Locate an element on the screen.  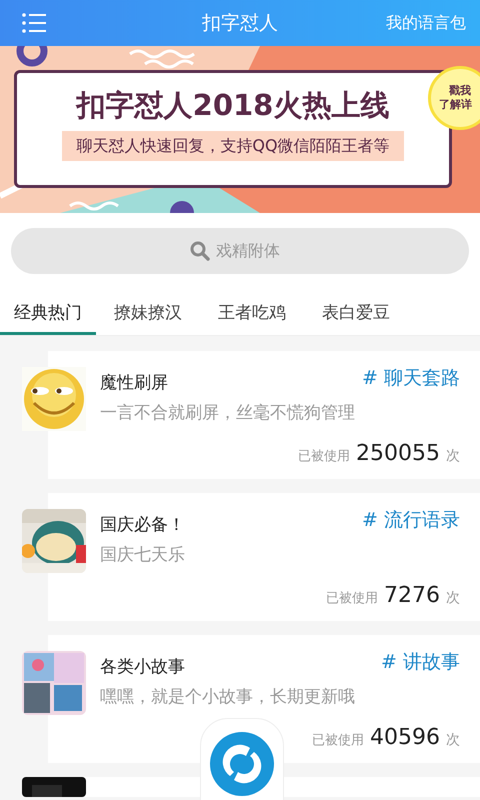
category-tag: # 讲故事 is located at coordinates (420, 662).